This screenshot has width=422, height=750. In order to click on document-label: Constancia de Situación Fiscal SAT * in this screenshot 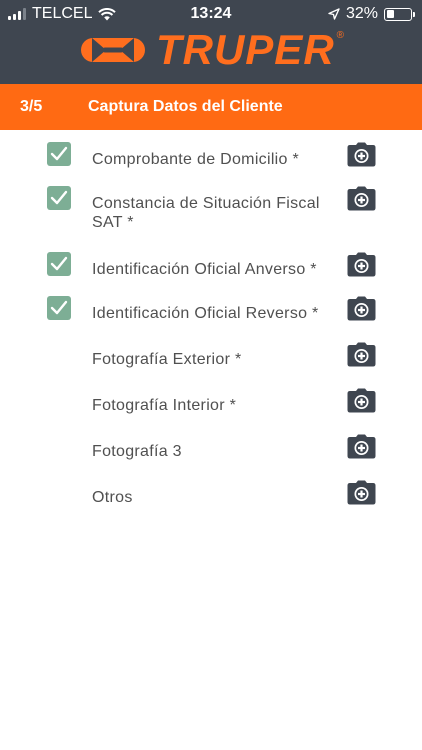, I will do `click(206, 213)`.